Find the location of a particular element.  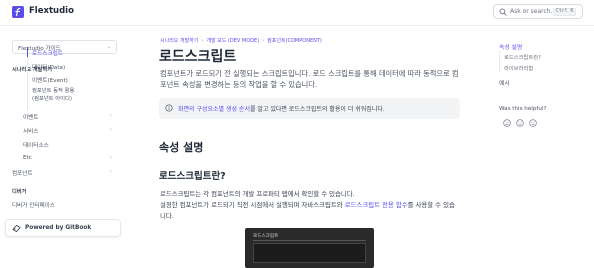

sidebar-item-debugger-interface: 디버거 인터페이스 is located at coordinates (33, 205).